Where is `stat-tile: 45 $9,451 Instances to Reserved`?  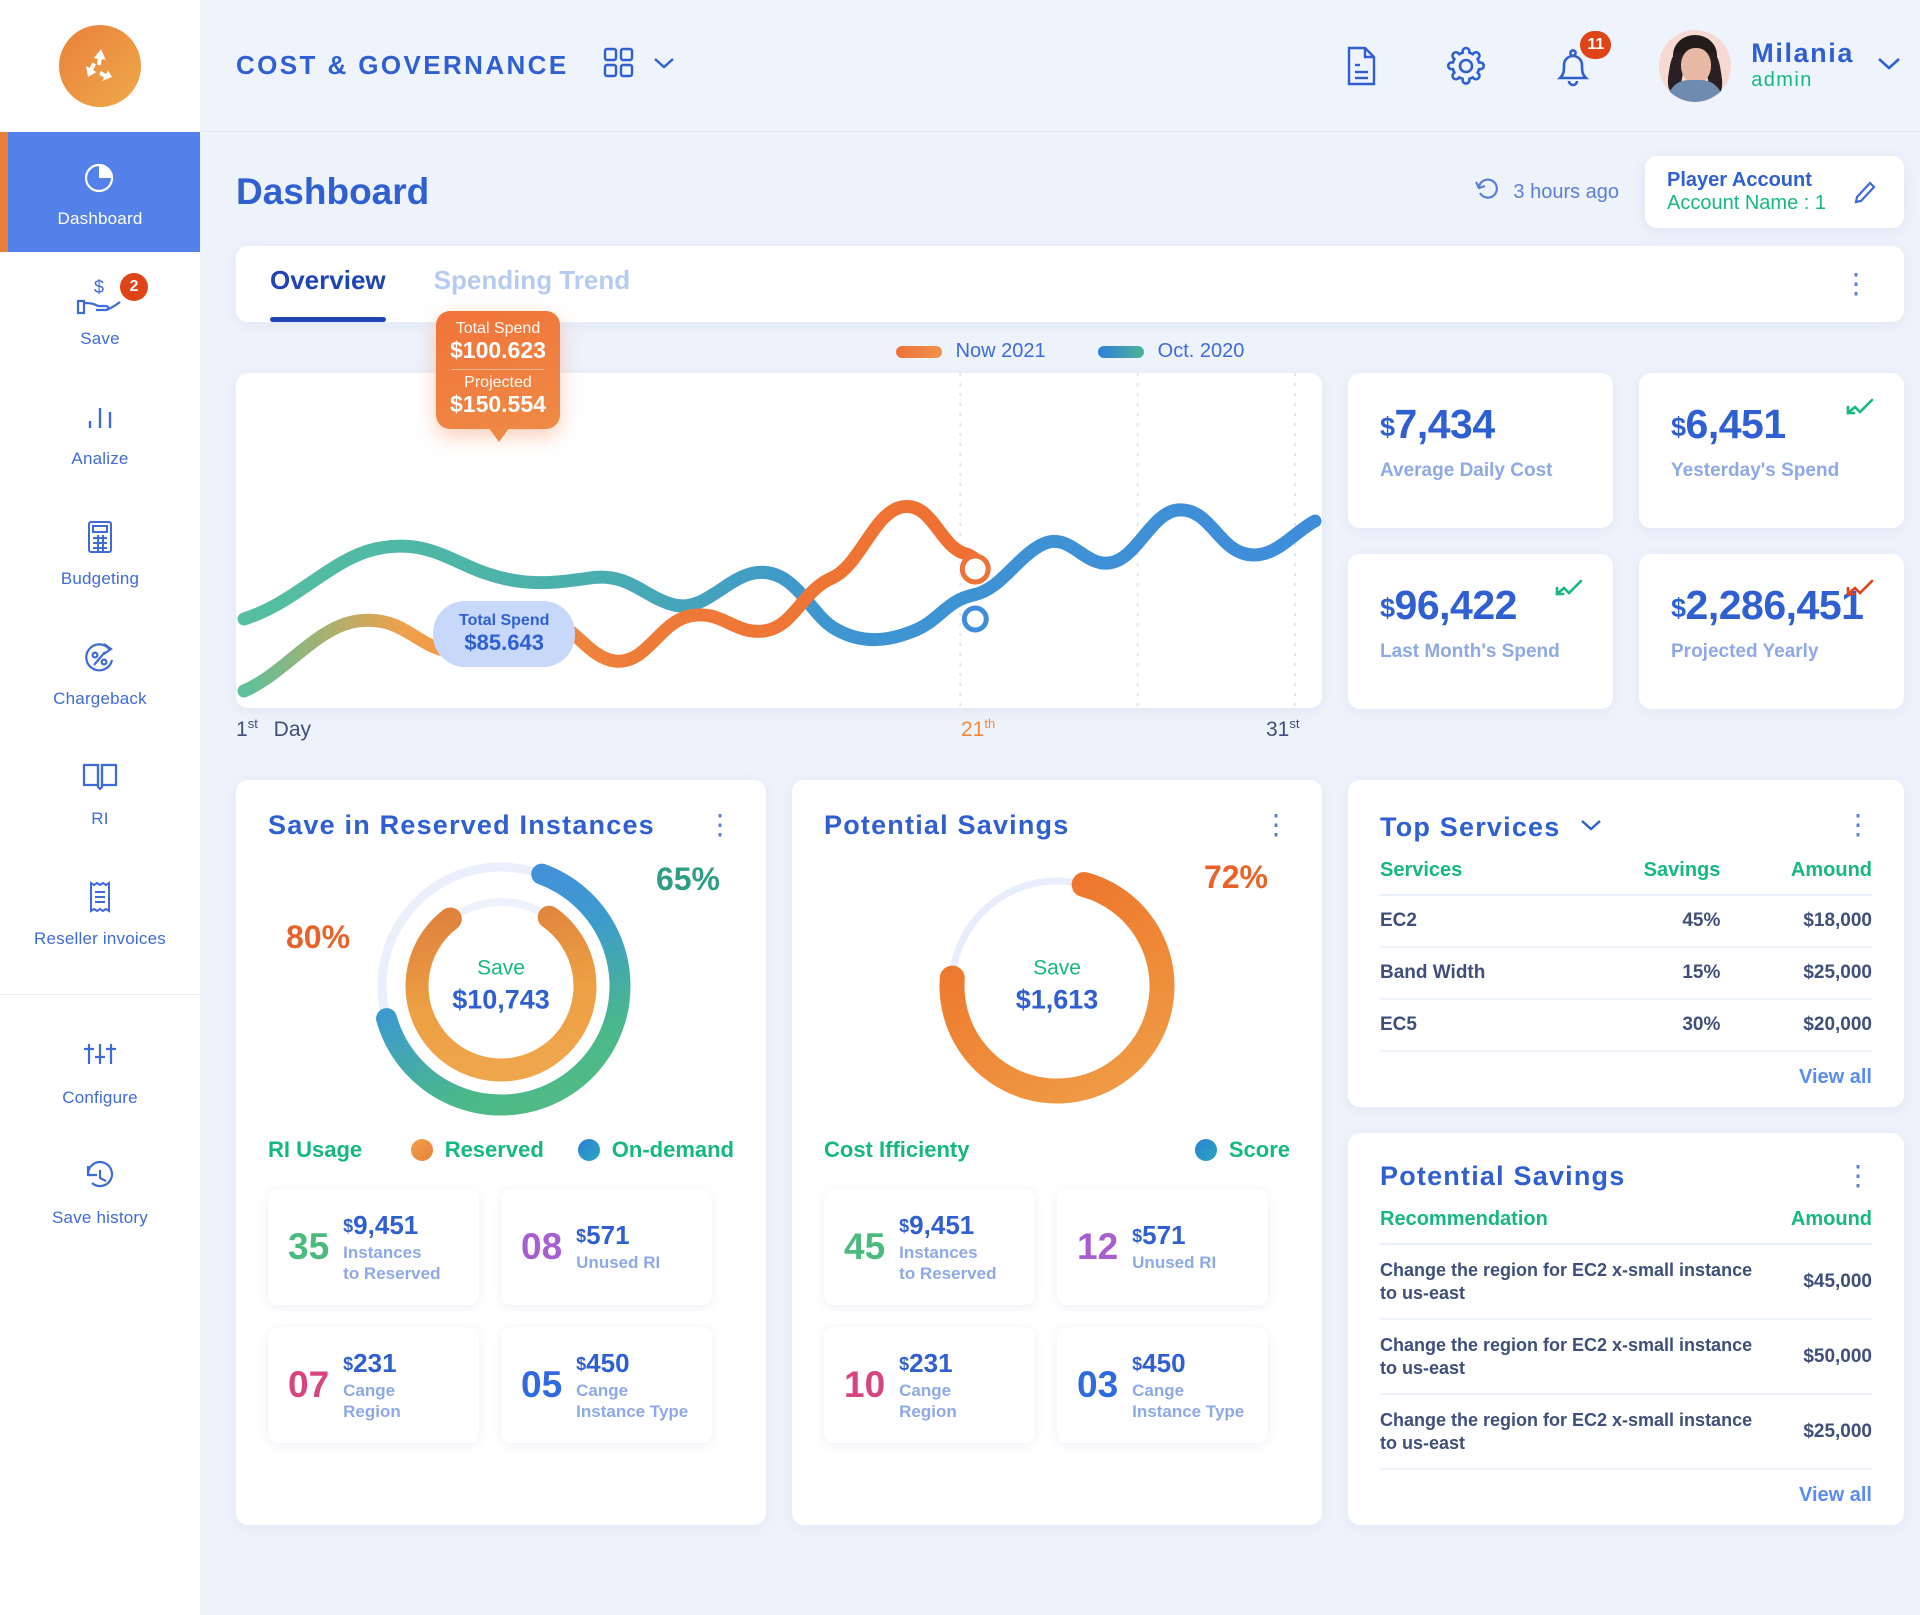 stat-tile: 45 $9,451 Instances to Reserved is located at coordinates (929, 1247).